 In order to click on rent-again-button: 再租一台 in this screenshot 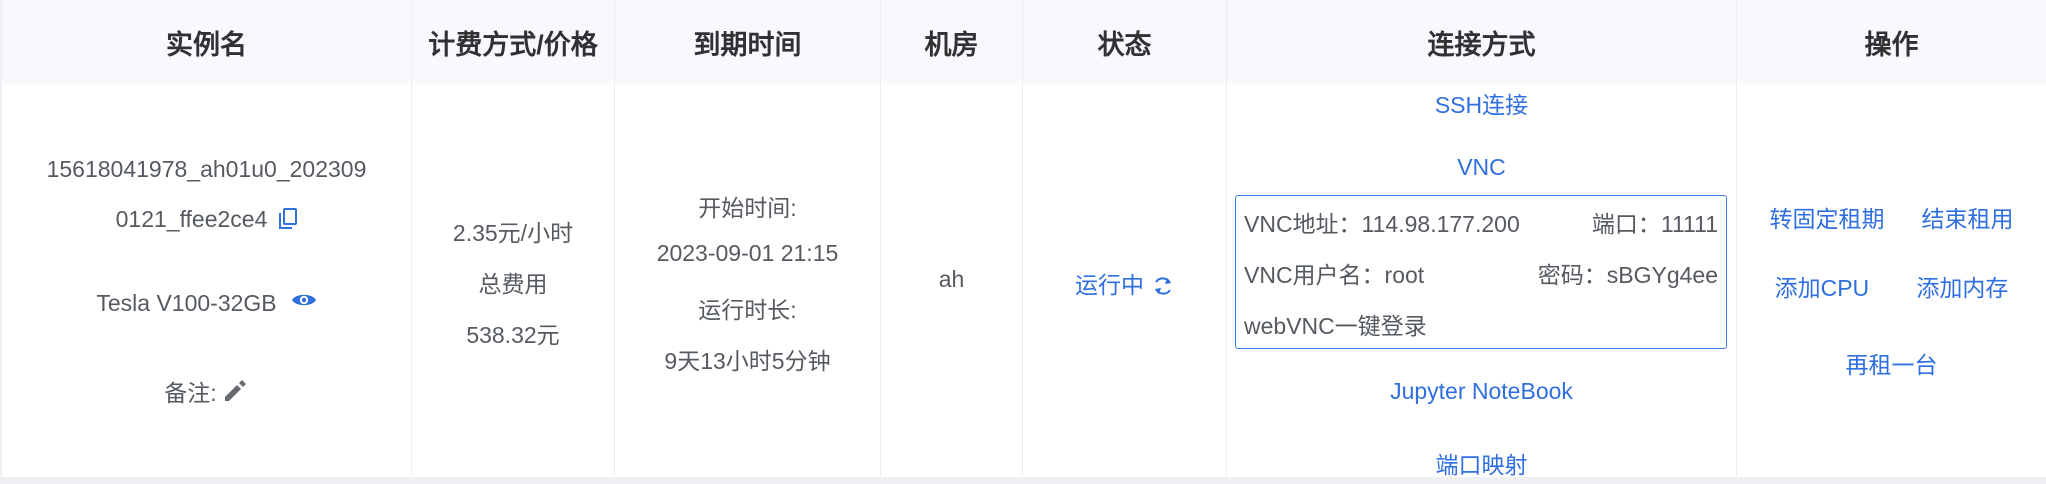, I will do `click(1891, 363)`.